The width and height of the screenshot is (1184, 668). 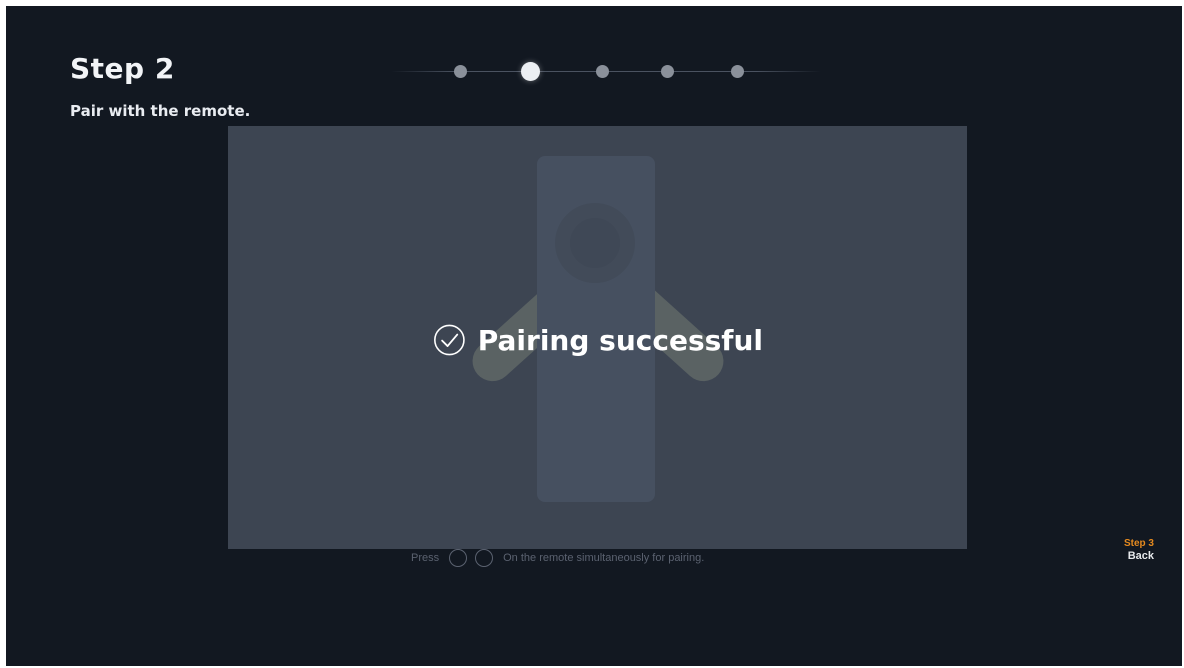 What do you see at coordinates (449, 340) in the screenshot?
I see `check-circle-icon` at bounding box center [449, 340].